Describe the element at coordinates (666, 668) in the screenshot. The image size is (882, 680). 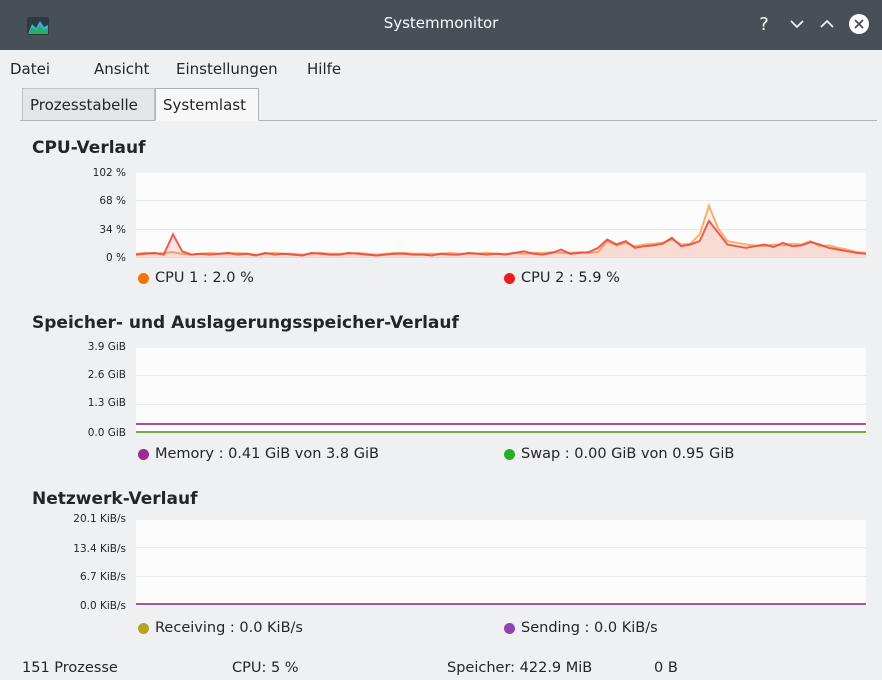
I see `status-swap: 0 B` at that location.